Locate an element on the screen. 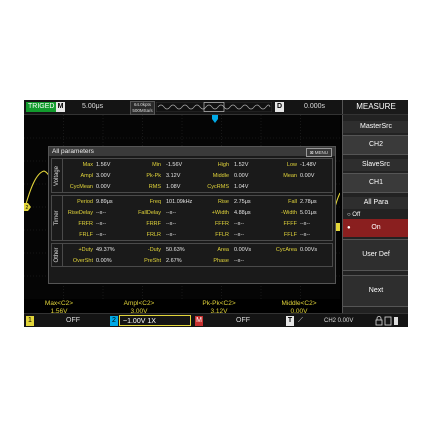 Image resolution: width=430 pixels, height=430 pixels. parameter-label: OverSht is located at coordinates (82, 261).